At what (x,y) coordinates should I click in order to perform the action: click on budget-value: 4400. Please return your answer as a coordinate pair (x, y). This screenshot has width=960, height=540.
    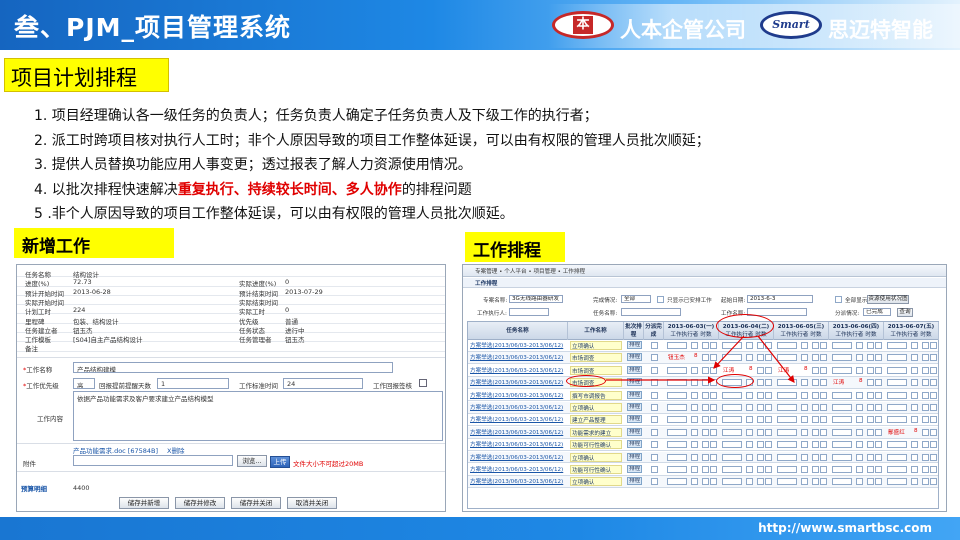
    Looking at the image, I should click on (81, 488).